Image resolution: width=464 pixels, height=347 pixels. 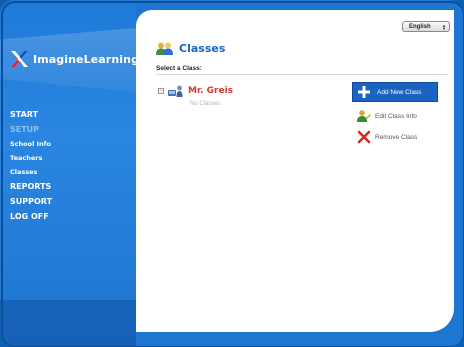 I want to click on people-icon, so click(x=164, y=48).